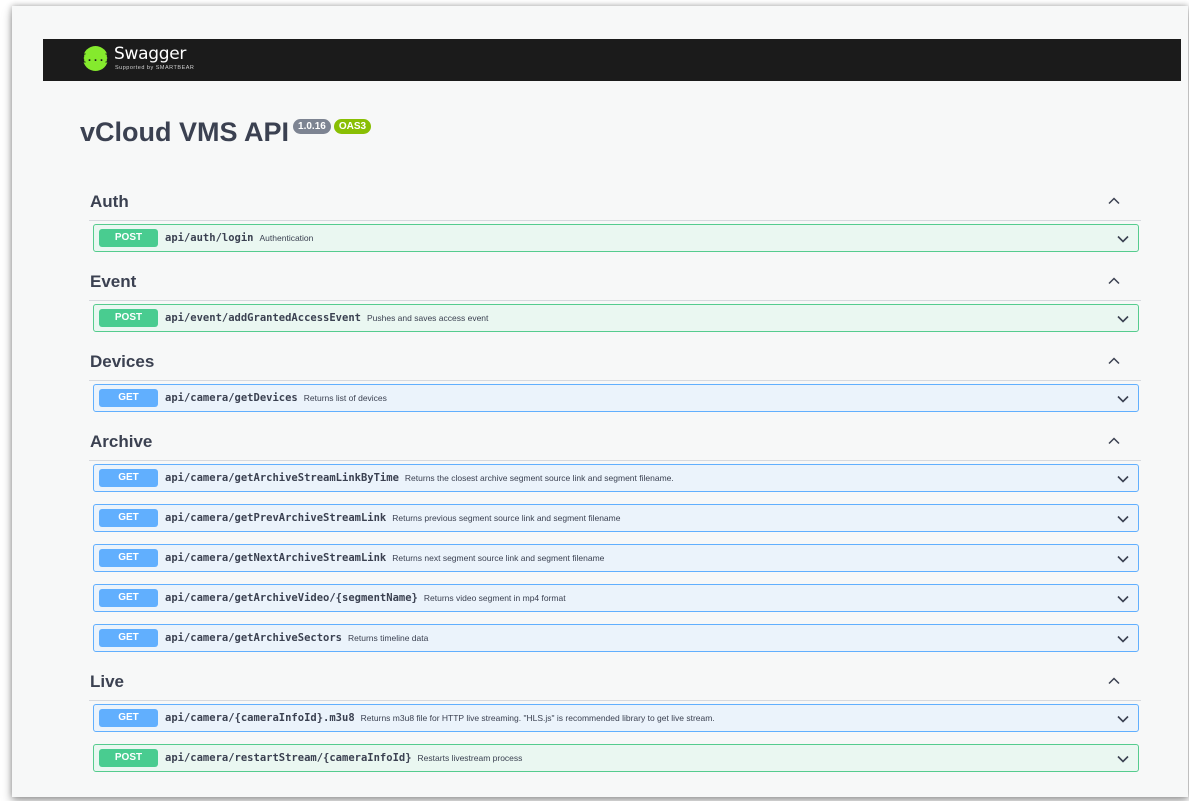 The height and width of the screenshot is (801, 1189). I want to click on tag-name: Devices, so click(122, 361).